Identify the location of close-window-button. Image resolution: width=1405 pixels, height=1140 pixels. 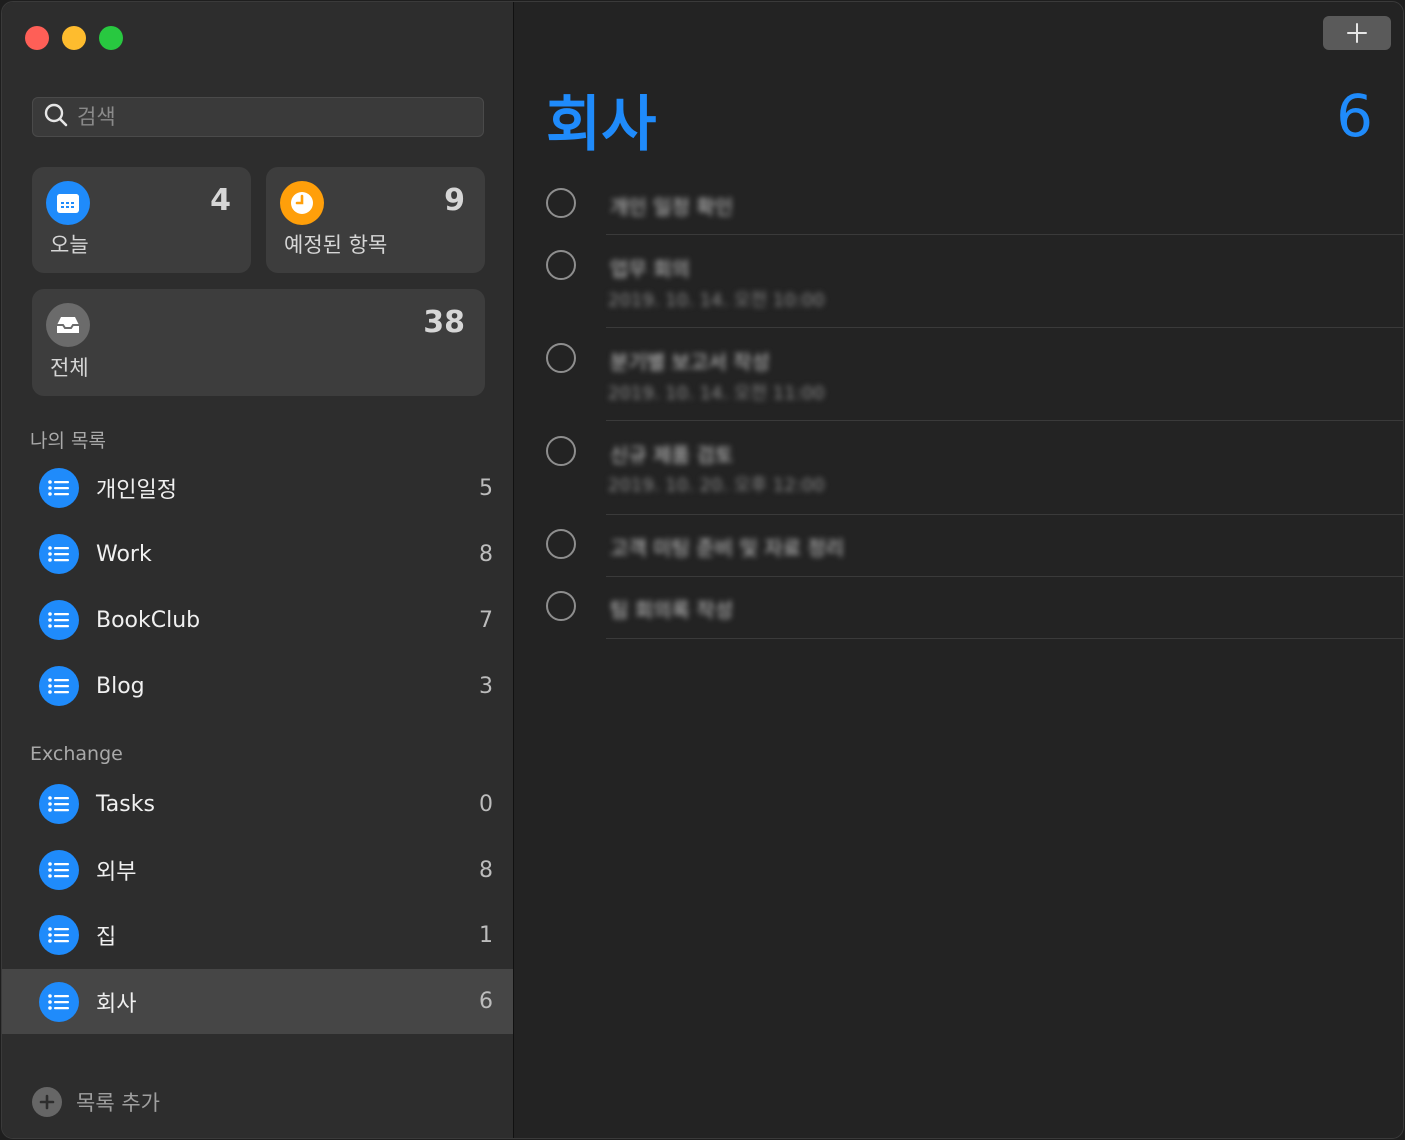
(37, 38).